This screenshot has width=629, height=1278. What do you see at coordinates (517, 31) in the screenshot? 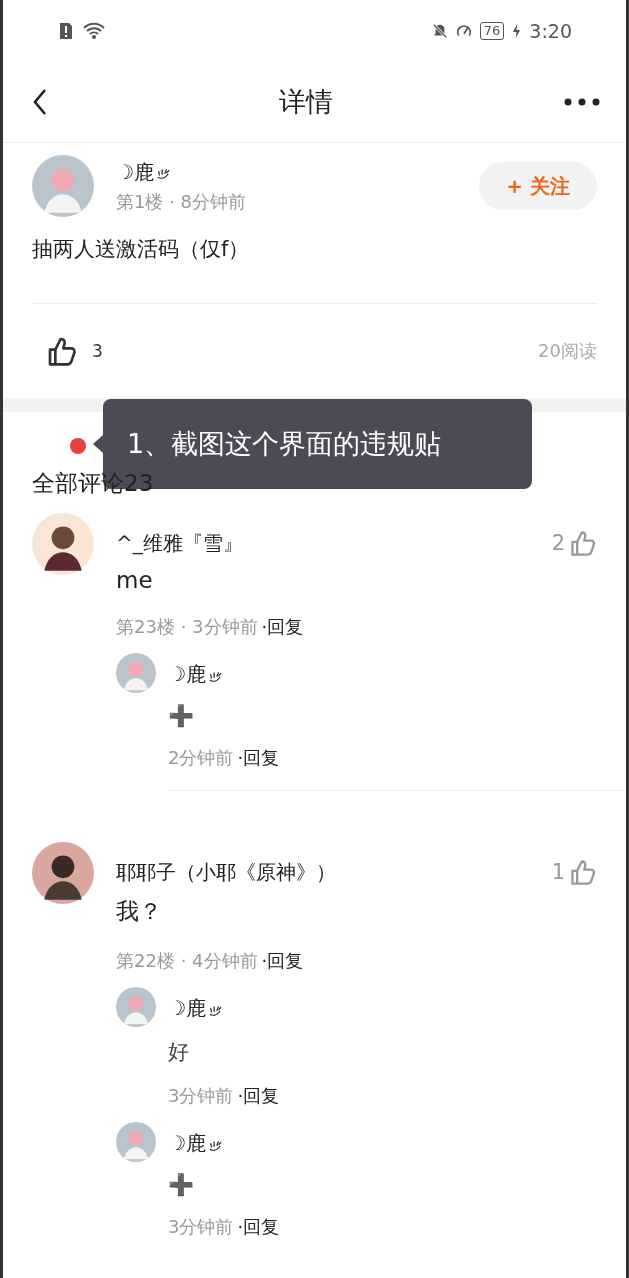
I see `charging-bolt-icon` at bounding box center [517, 31].